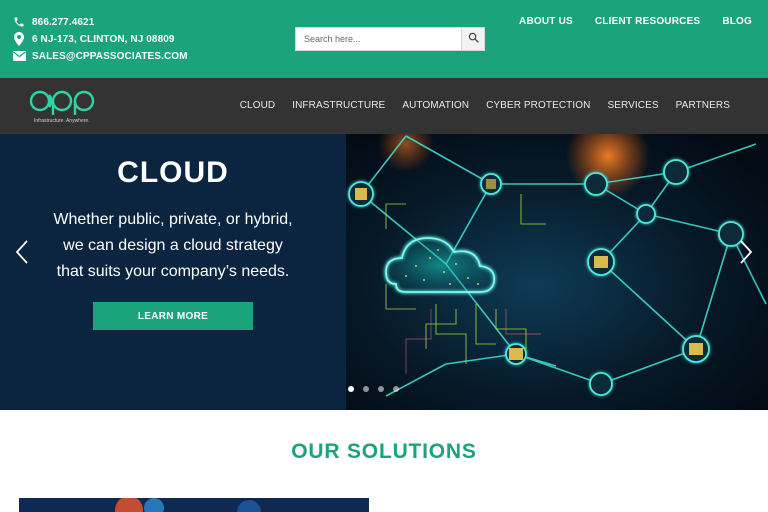  What do you see at coordinates (19, 39) in the screenshot?
I see `map-pin-icon` at bounding box center [19, 39].